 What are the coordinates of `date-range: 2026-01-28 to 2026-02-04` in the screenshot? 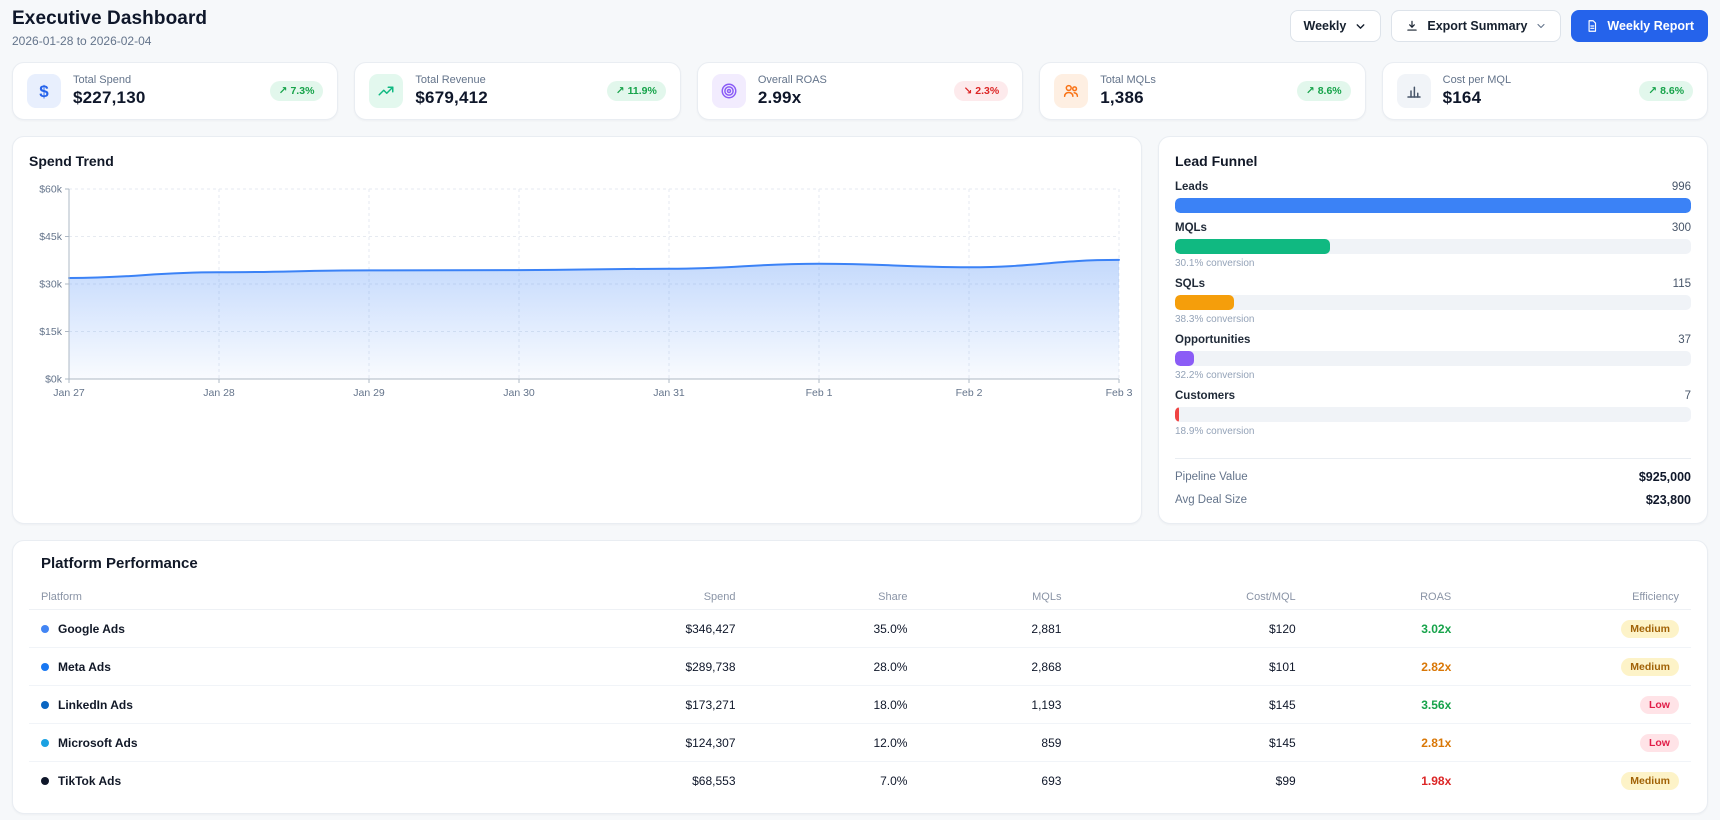 It's located at (82, 41).